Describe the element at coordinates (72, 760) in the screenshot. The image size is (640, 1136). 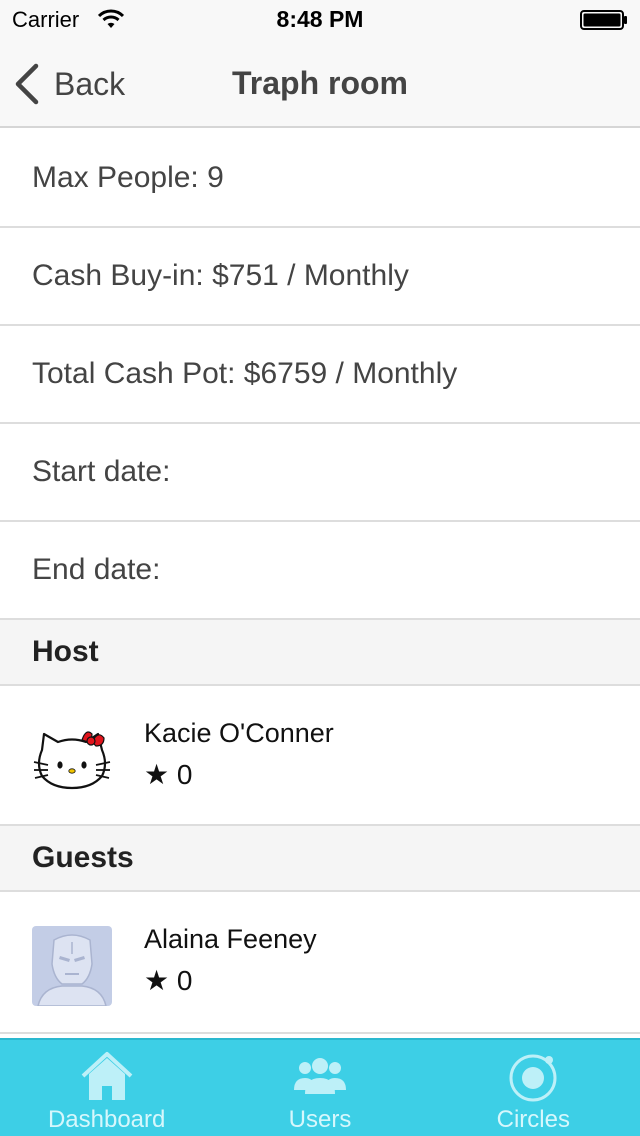
I see `hello-kitty-avatar` at that location.